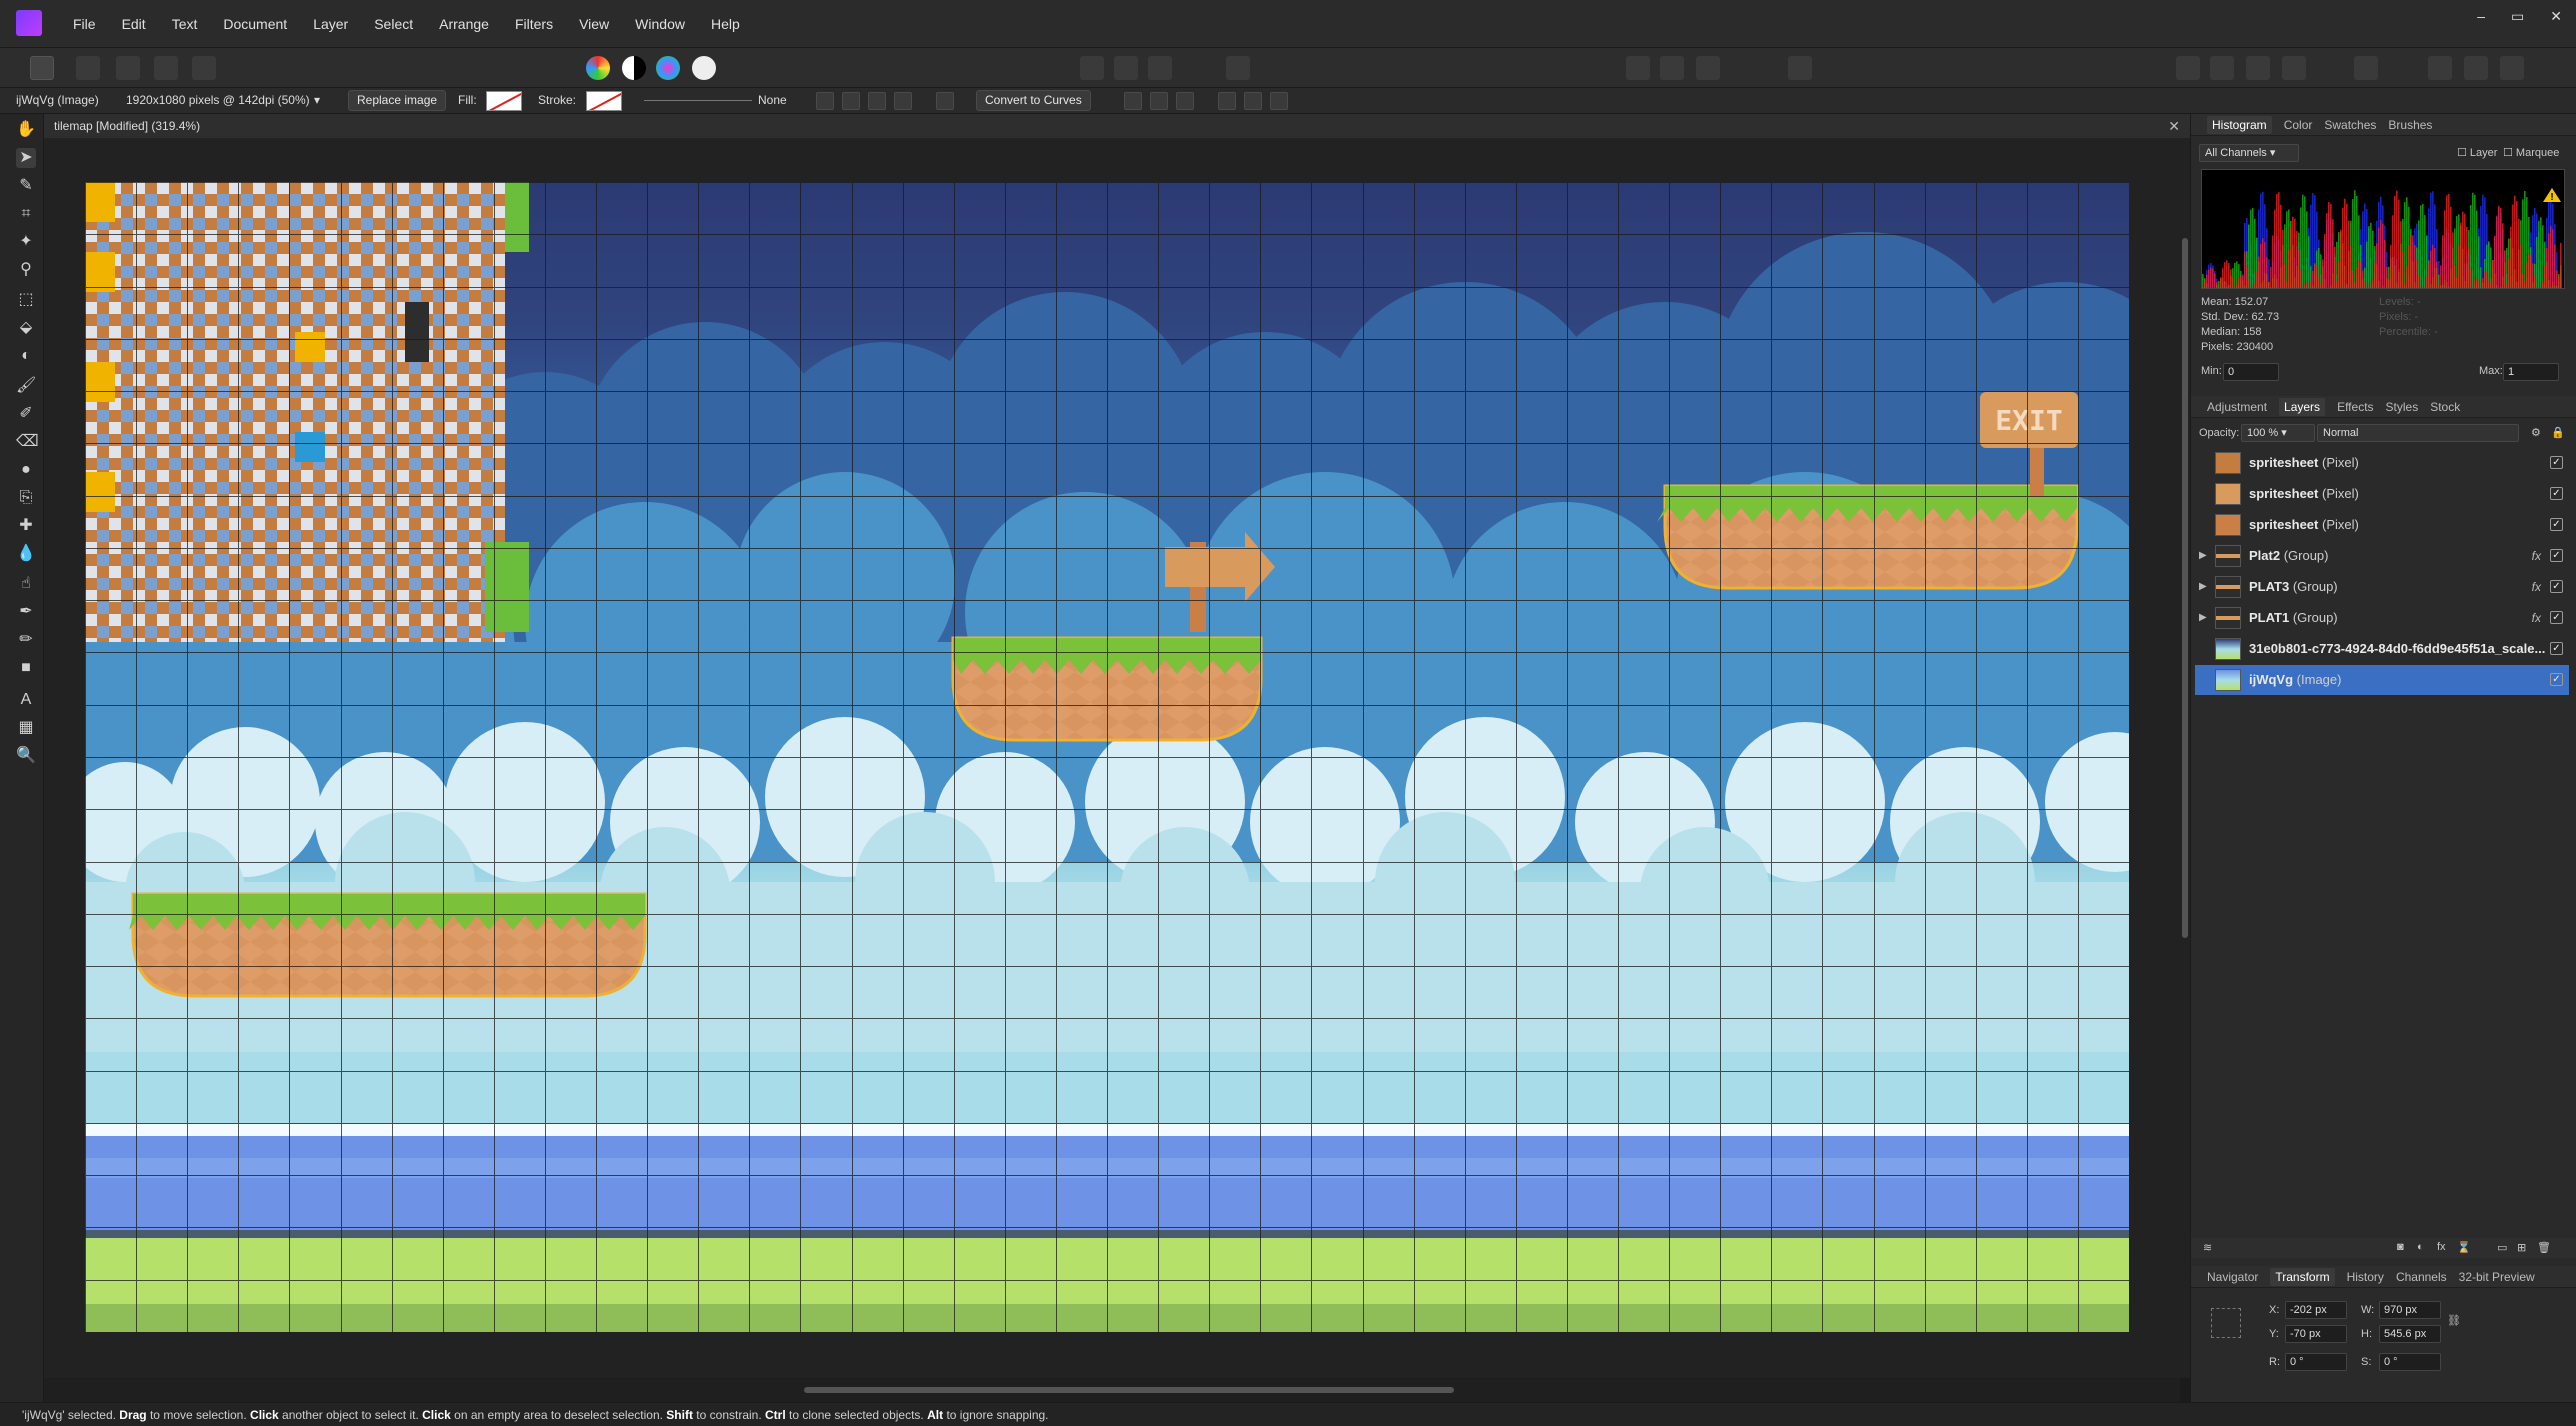 The height and width of the screenshot is (1426, 2576). What do you see at coordinates (2410, 1334) in the screenshot?
I see `h-input: 545.6 px` at bounding box center [2410, 1334].